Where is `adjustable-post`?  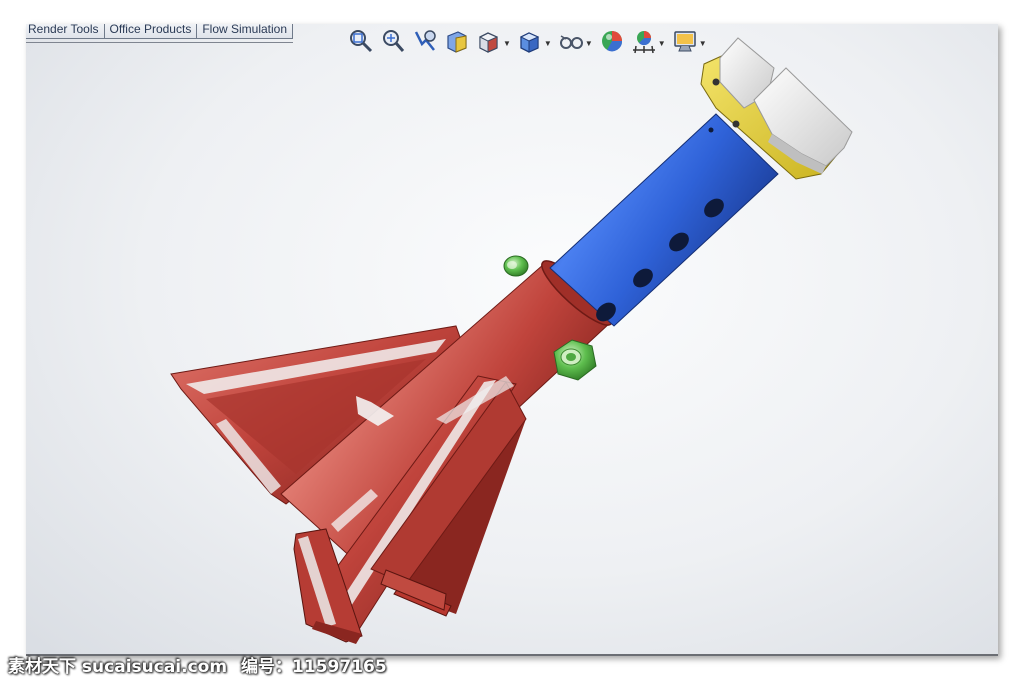 adjustable-post is located at coordinates (664, 220).